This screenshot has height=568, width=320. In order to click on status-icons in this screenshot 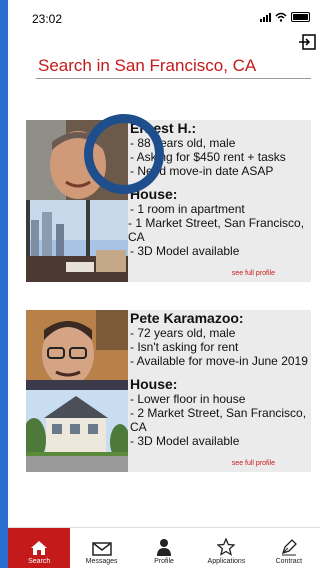, I will do `click(285, 17)`.